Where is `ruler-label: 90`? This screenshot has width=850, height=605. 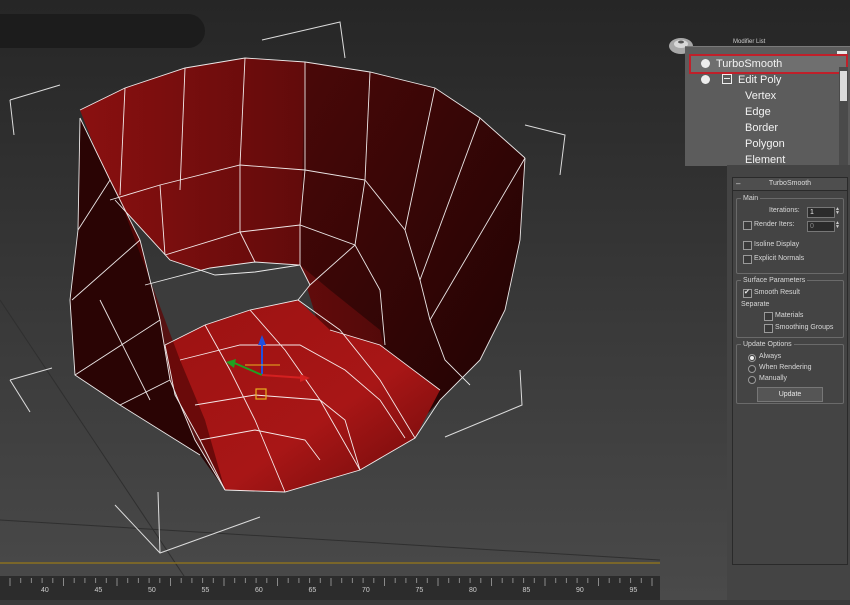 ruler-label: 90 is located at coordinates (580, 590).